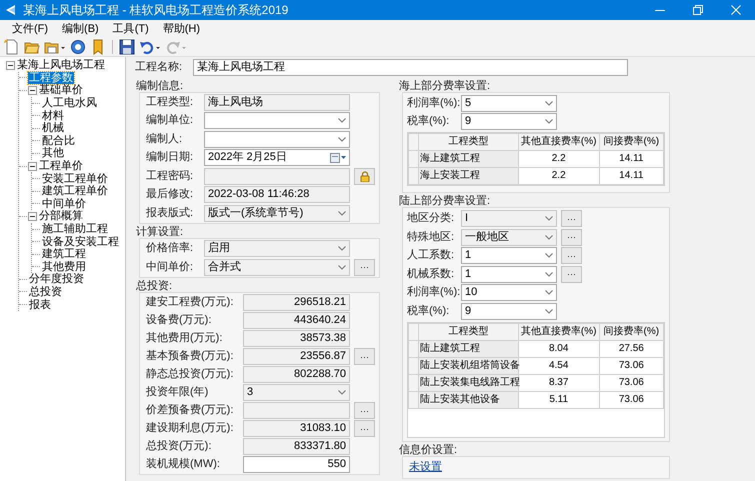 This screenshot has width=755, height=481. Describe the element at coordinates (277, 248) in the screenshot. I see `dropdown-field: 启用` at that location.